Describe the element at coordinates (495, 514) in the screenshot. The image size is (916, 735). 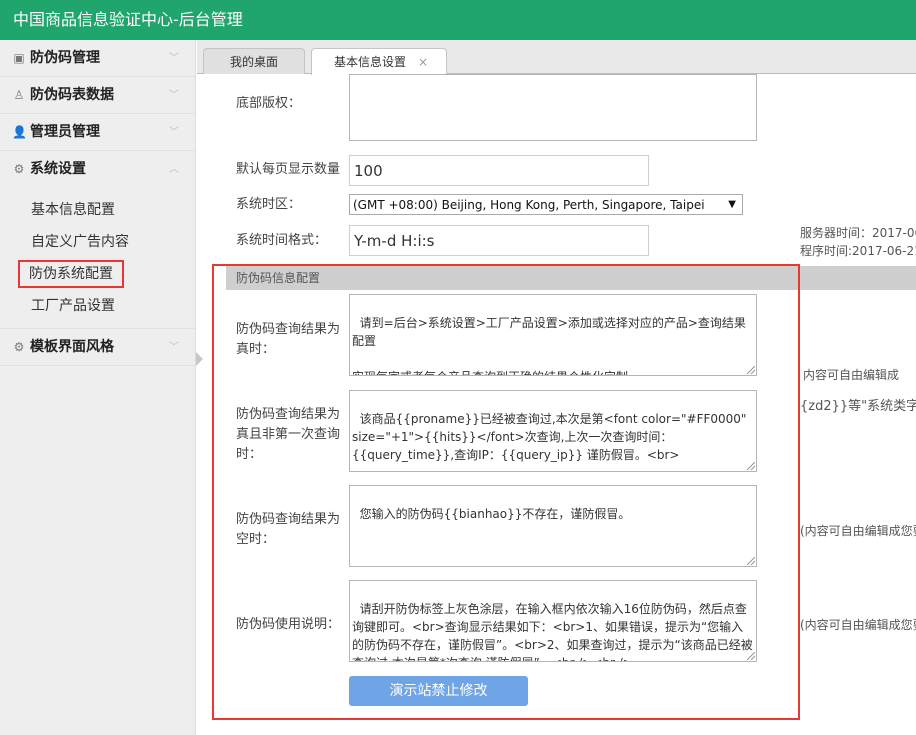
I see `textarea-content: 您输入的防伪码{{bianhao}}不存在，谨防假冒。` at that location.